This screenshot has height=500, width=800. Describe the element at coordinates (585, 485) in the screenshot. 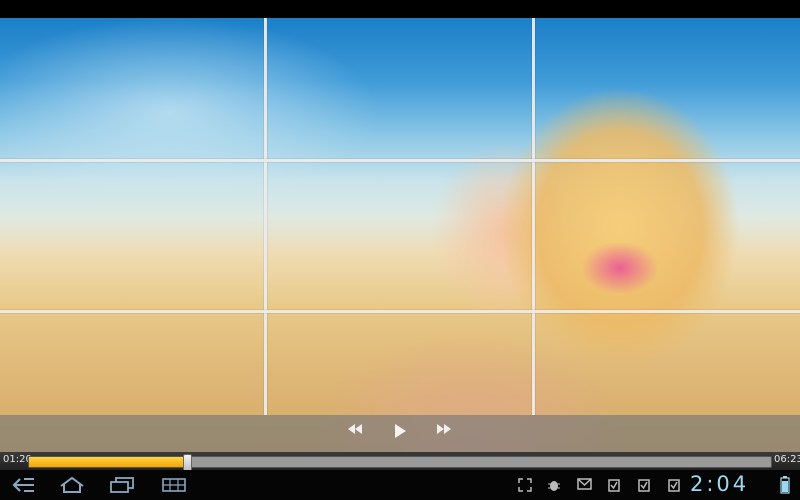

I see `gmail-icon` at that location.